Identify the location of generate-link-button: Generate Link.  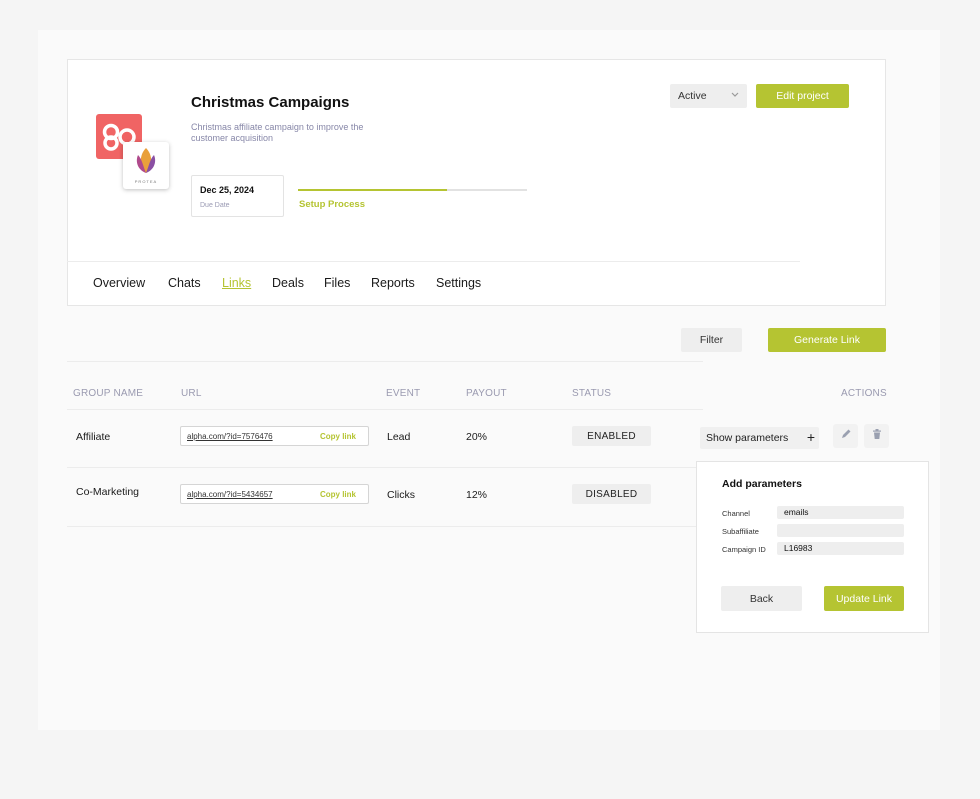
(827, 340).